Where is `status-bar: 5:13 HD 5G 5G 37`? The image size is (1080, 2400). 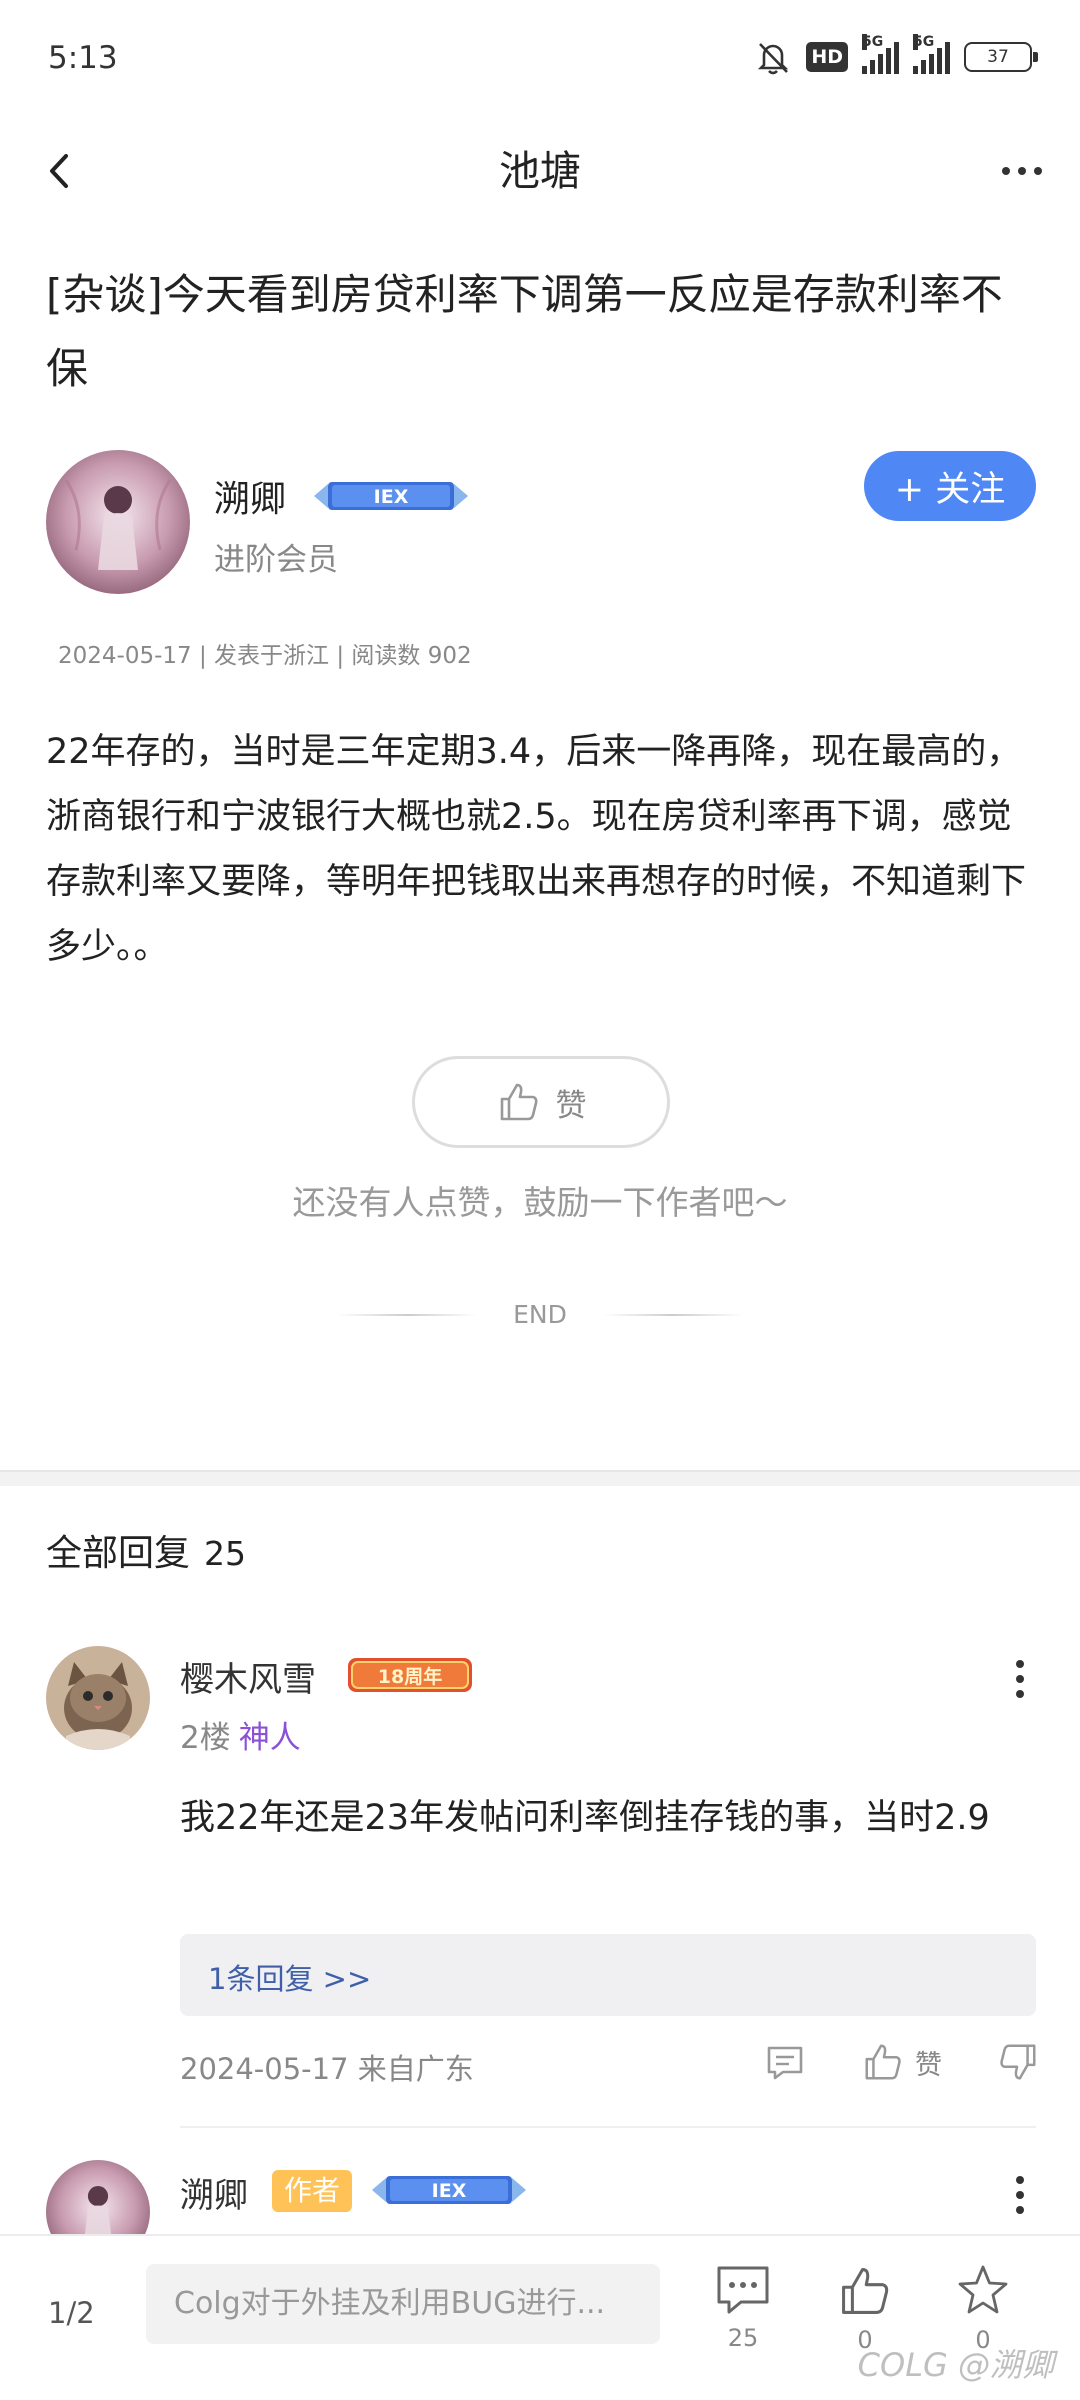 status-bar: 5:13 HD 5G 5G 37 is located at coordinates (540, 60).